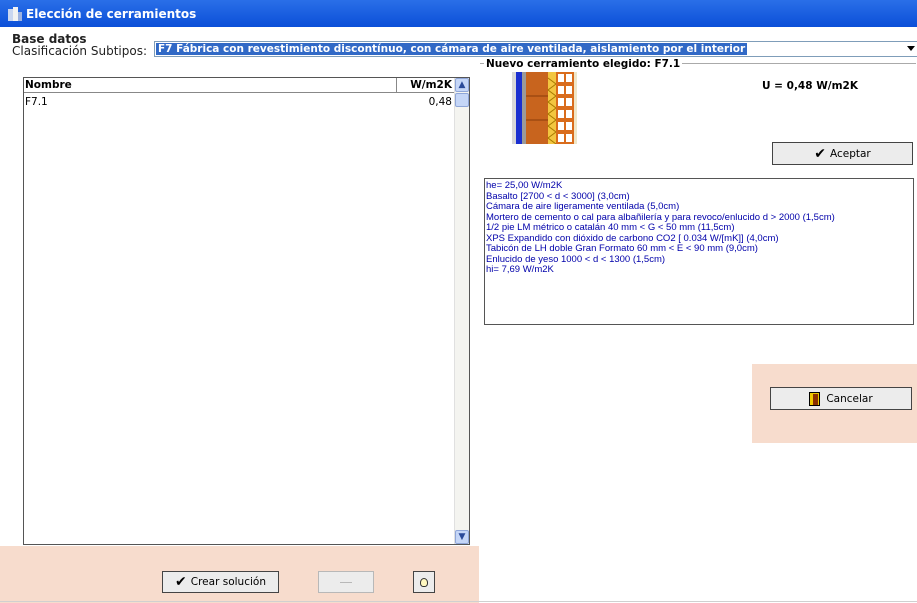 This screenshot has height=603, width=917. I want to click on window-title: Elección de cerramientos, so click(111, 13).